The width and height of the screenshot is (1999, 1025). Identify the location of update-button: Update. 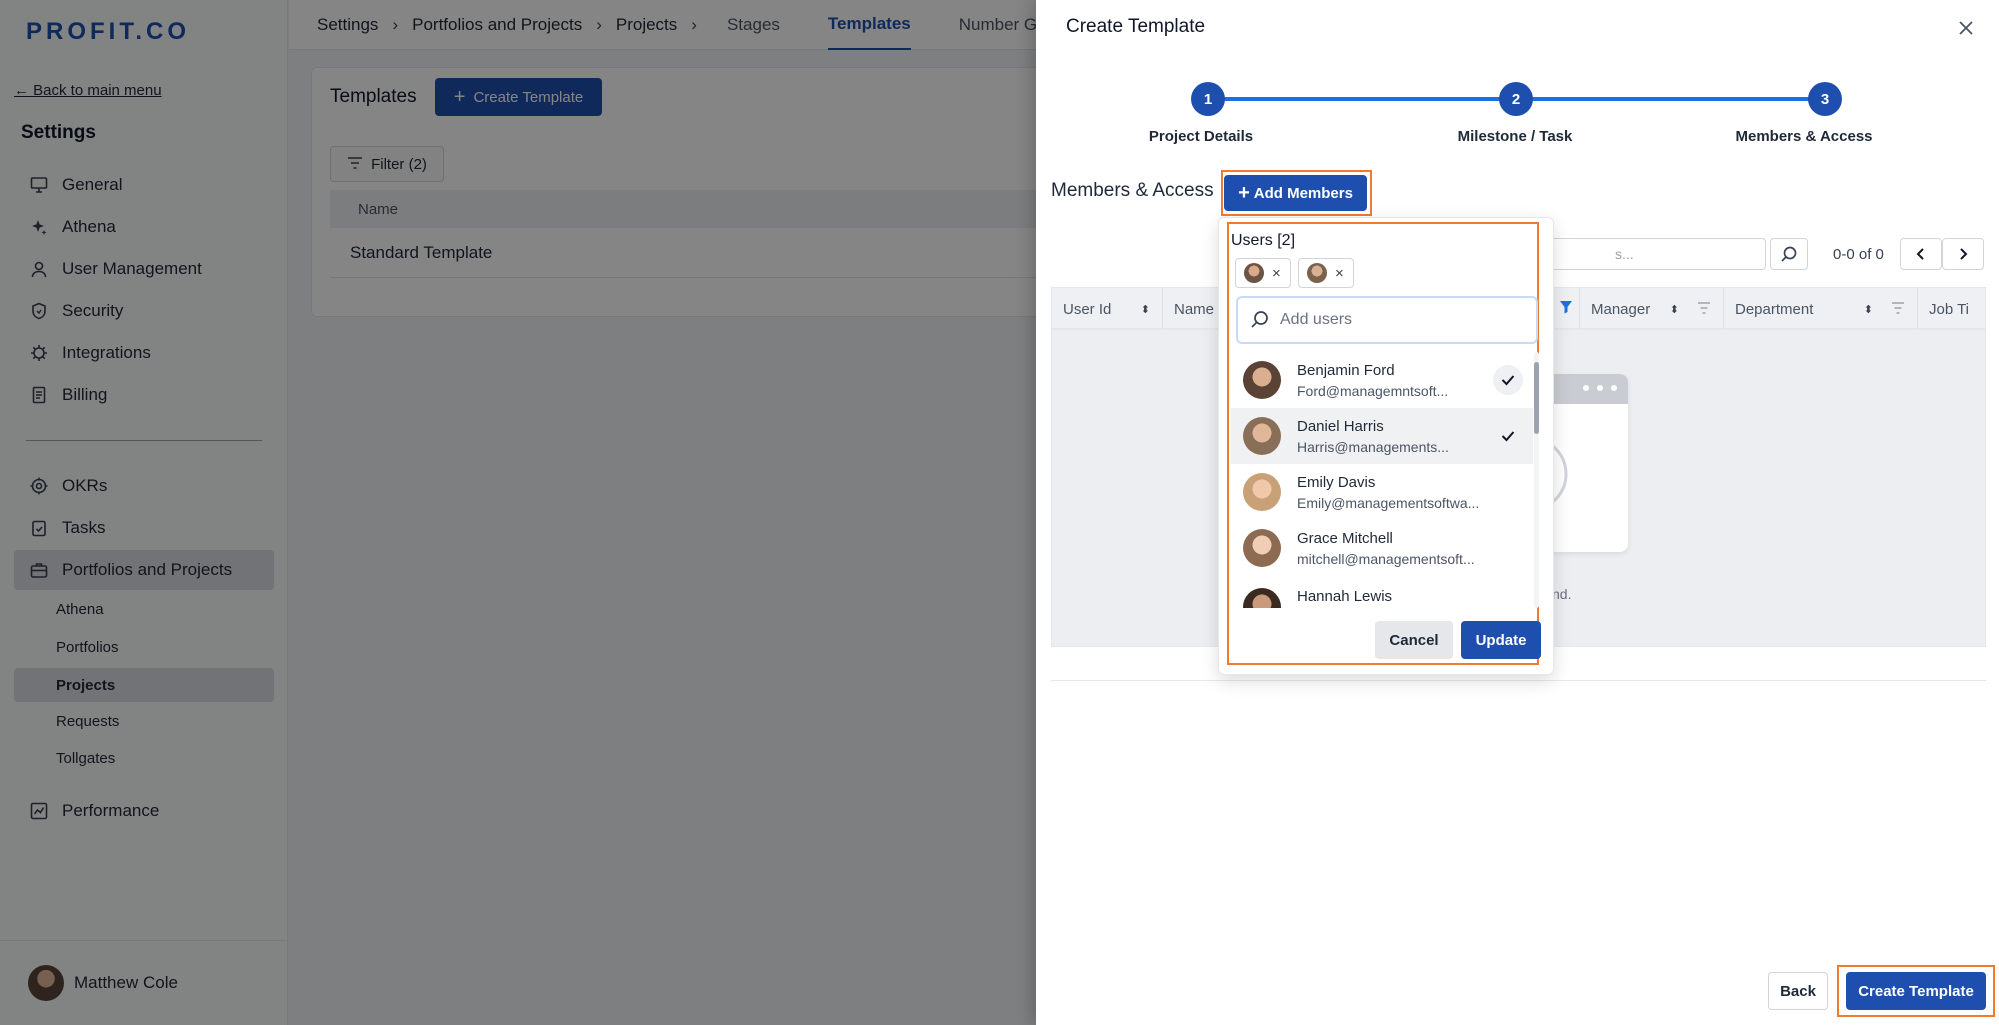
(1501, 640).